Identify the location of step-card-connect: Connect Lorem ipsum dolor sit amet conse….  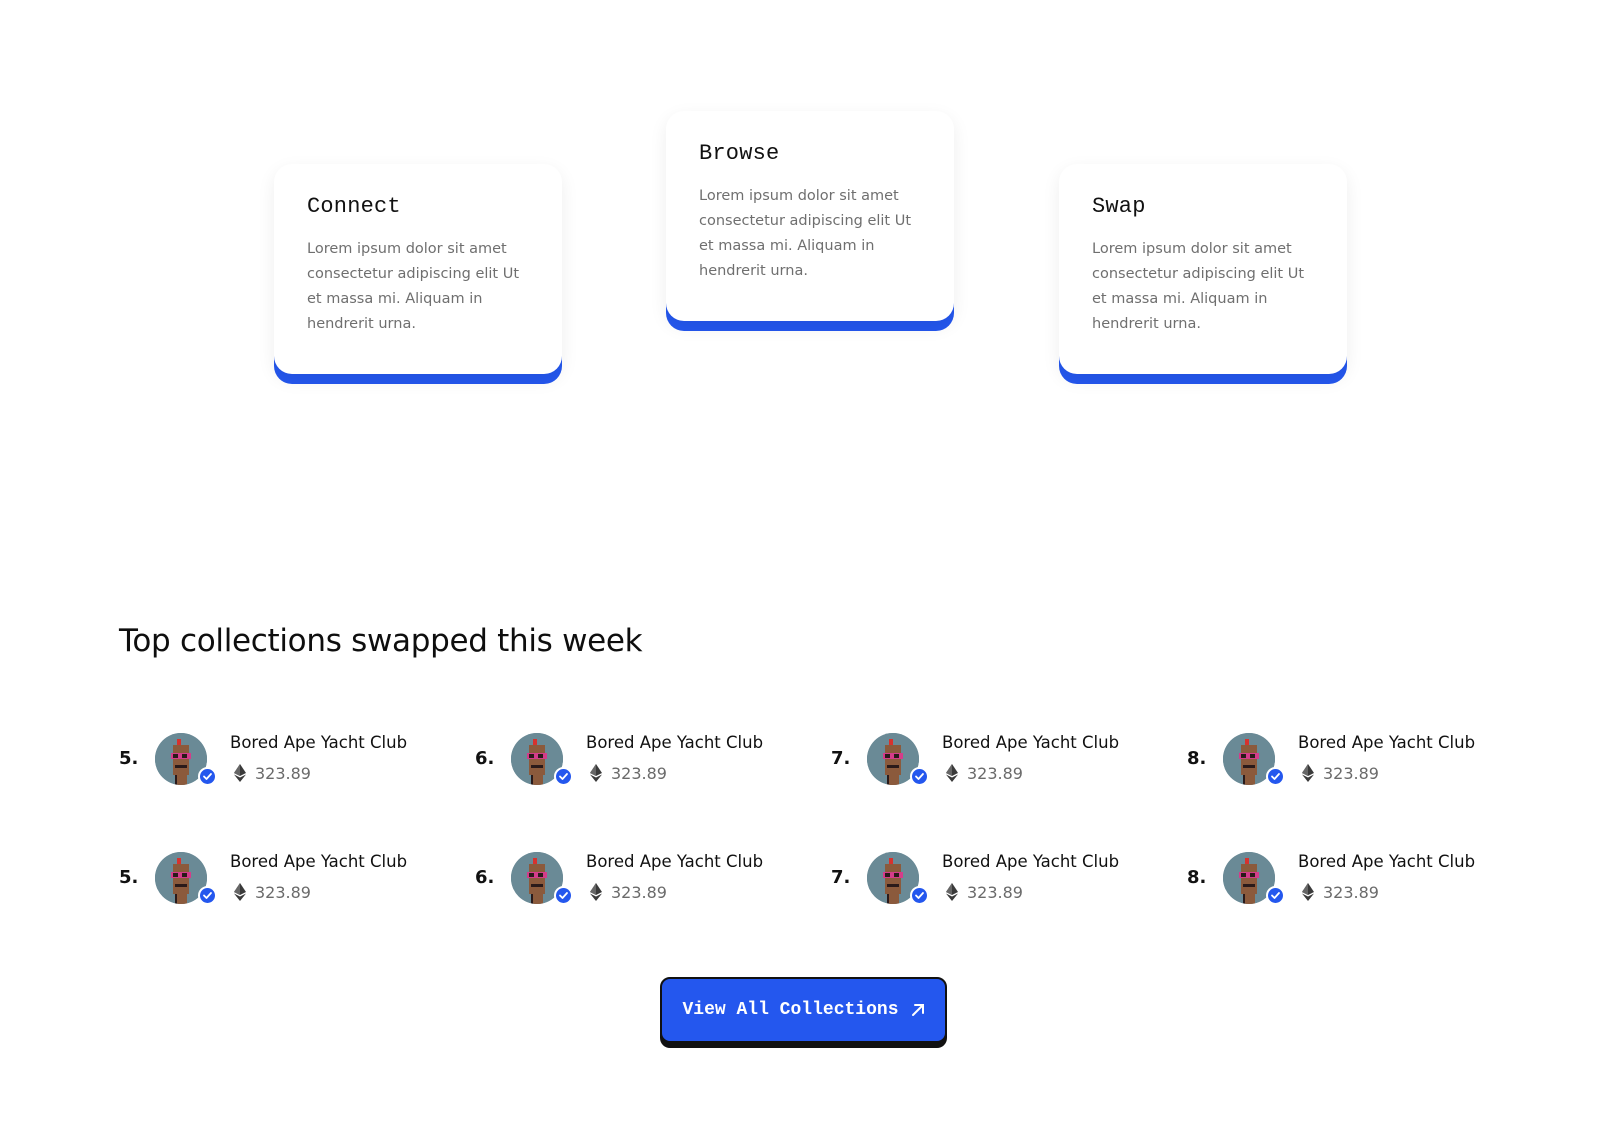
(418, 269).